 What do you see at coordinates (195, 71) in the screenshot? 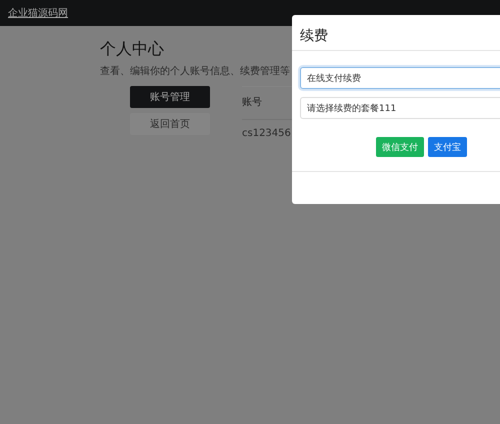
I see `page-subtitle: 查看、编辑你的个人账号信息、续费管理等` at bounding box center [195, 71].